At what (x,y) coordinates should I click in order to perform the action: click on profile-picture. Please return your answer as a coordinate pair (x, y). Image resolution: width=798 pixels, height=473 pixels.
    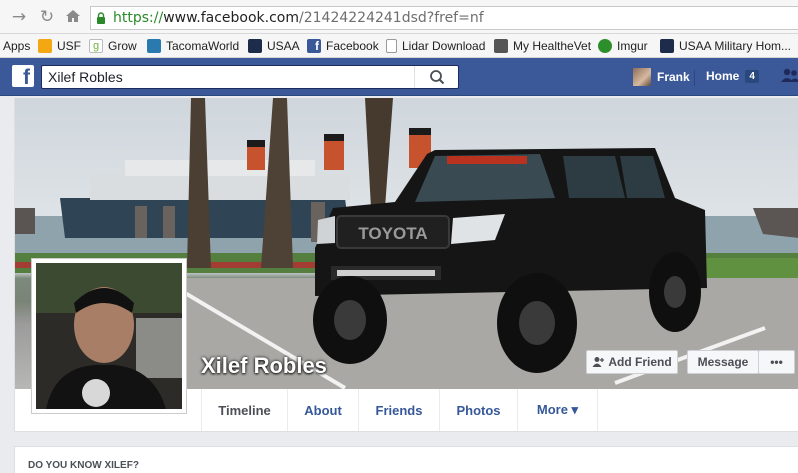
    Looking at the image, I should click on (109, 336).